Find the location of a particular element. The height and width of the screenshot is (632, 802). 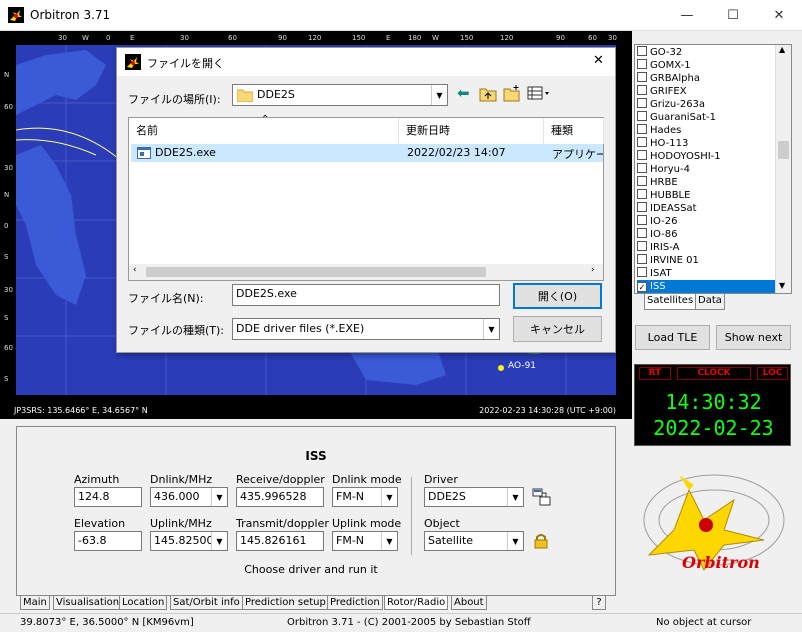

tab-data: Data is located at coordinates (710, 302).